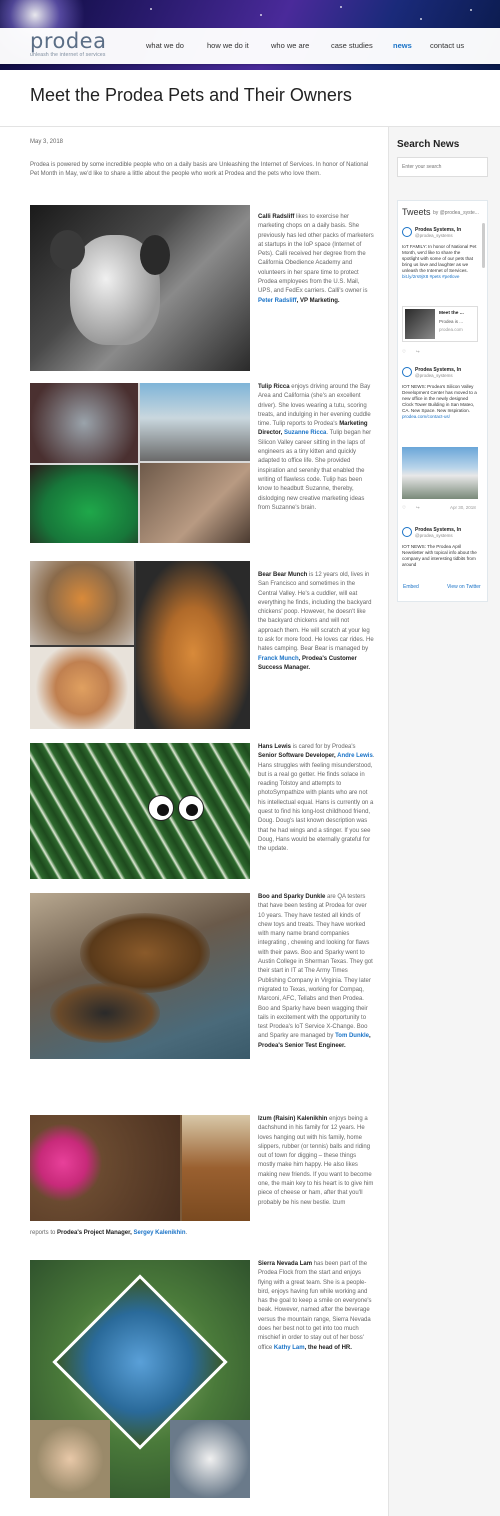  What do you see at coordinates (411, 587) in the screenshot?
I see `embed-link: Embed` at bounding box center [411, 587].